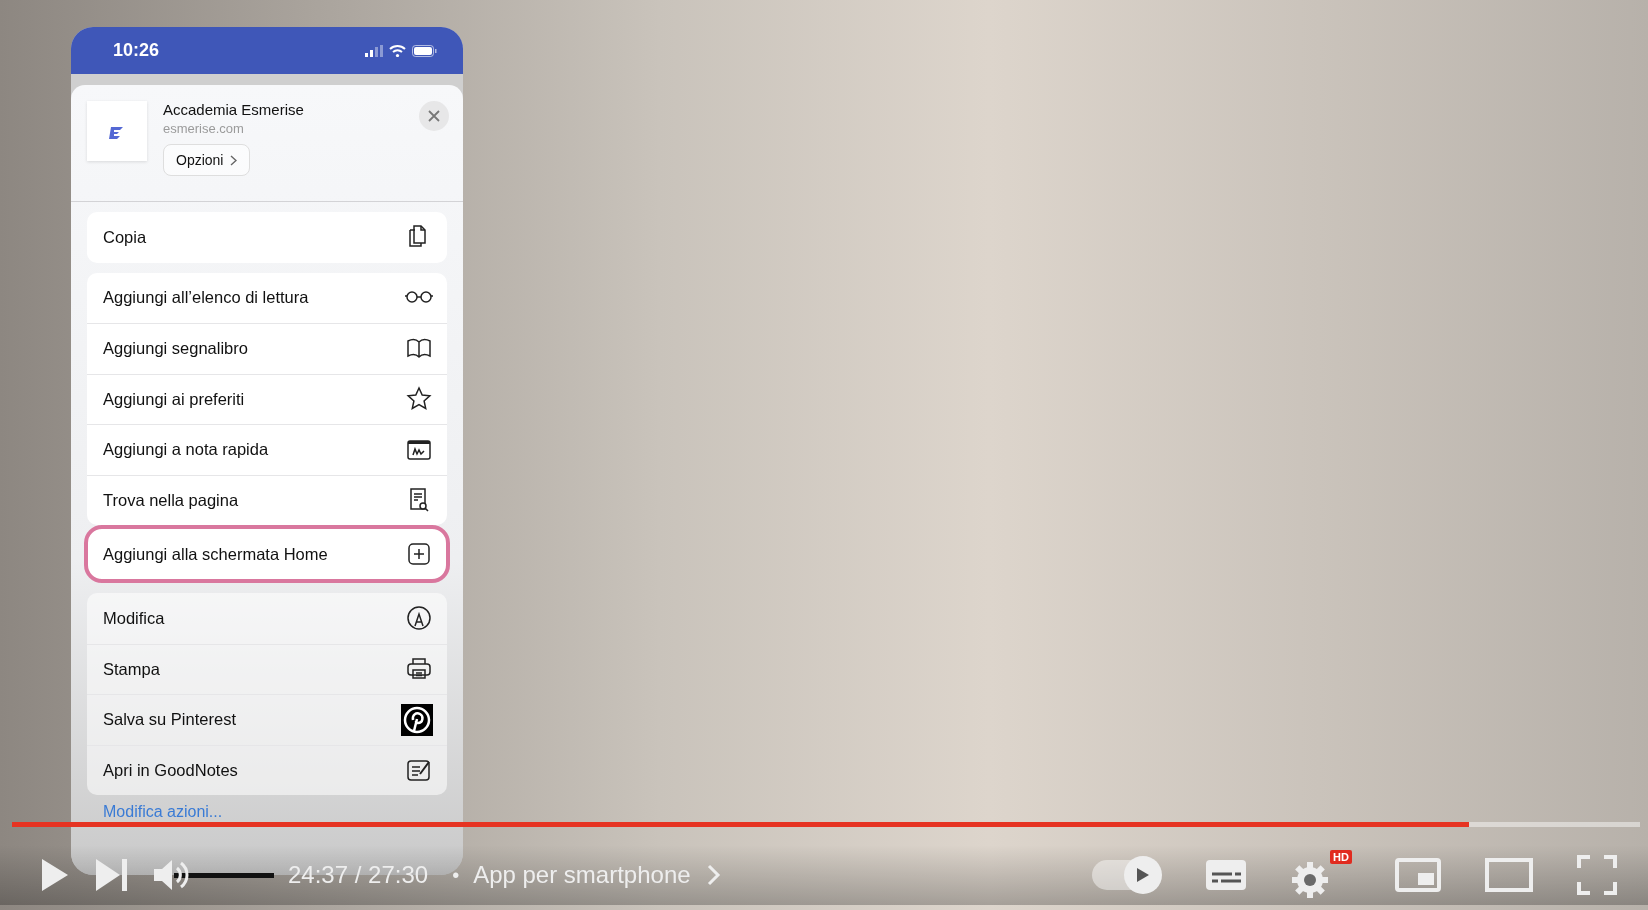 This screenshot has width=1648, height=910. Describe the element at coordinates (267, 348) in the screenshot. I see `menu-item: Aggiungi segnalibro` at that location.